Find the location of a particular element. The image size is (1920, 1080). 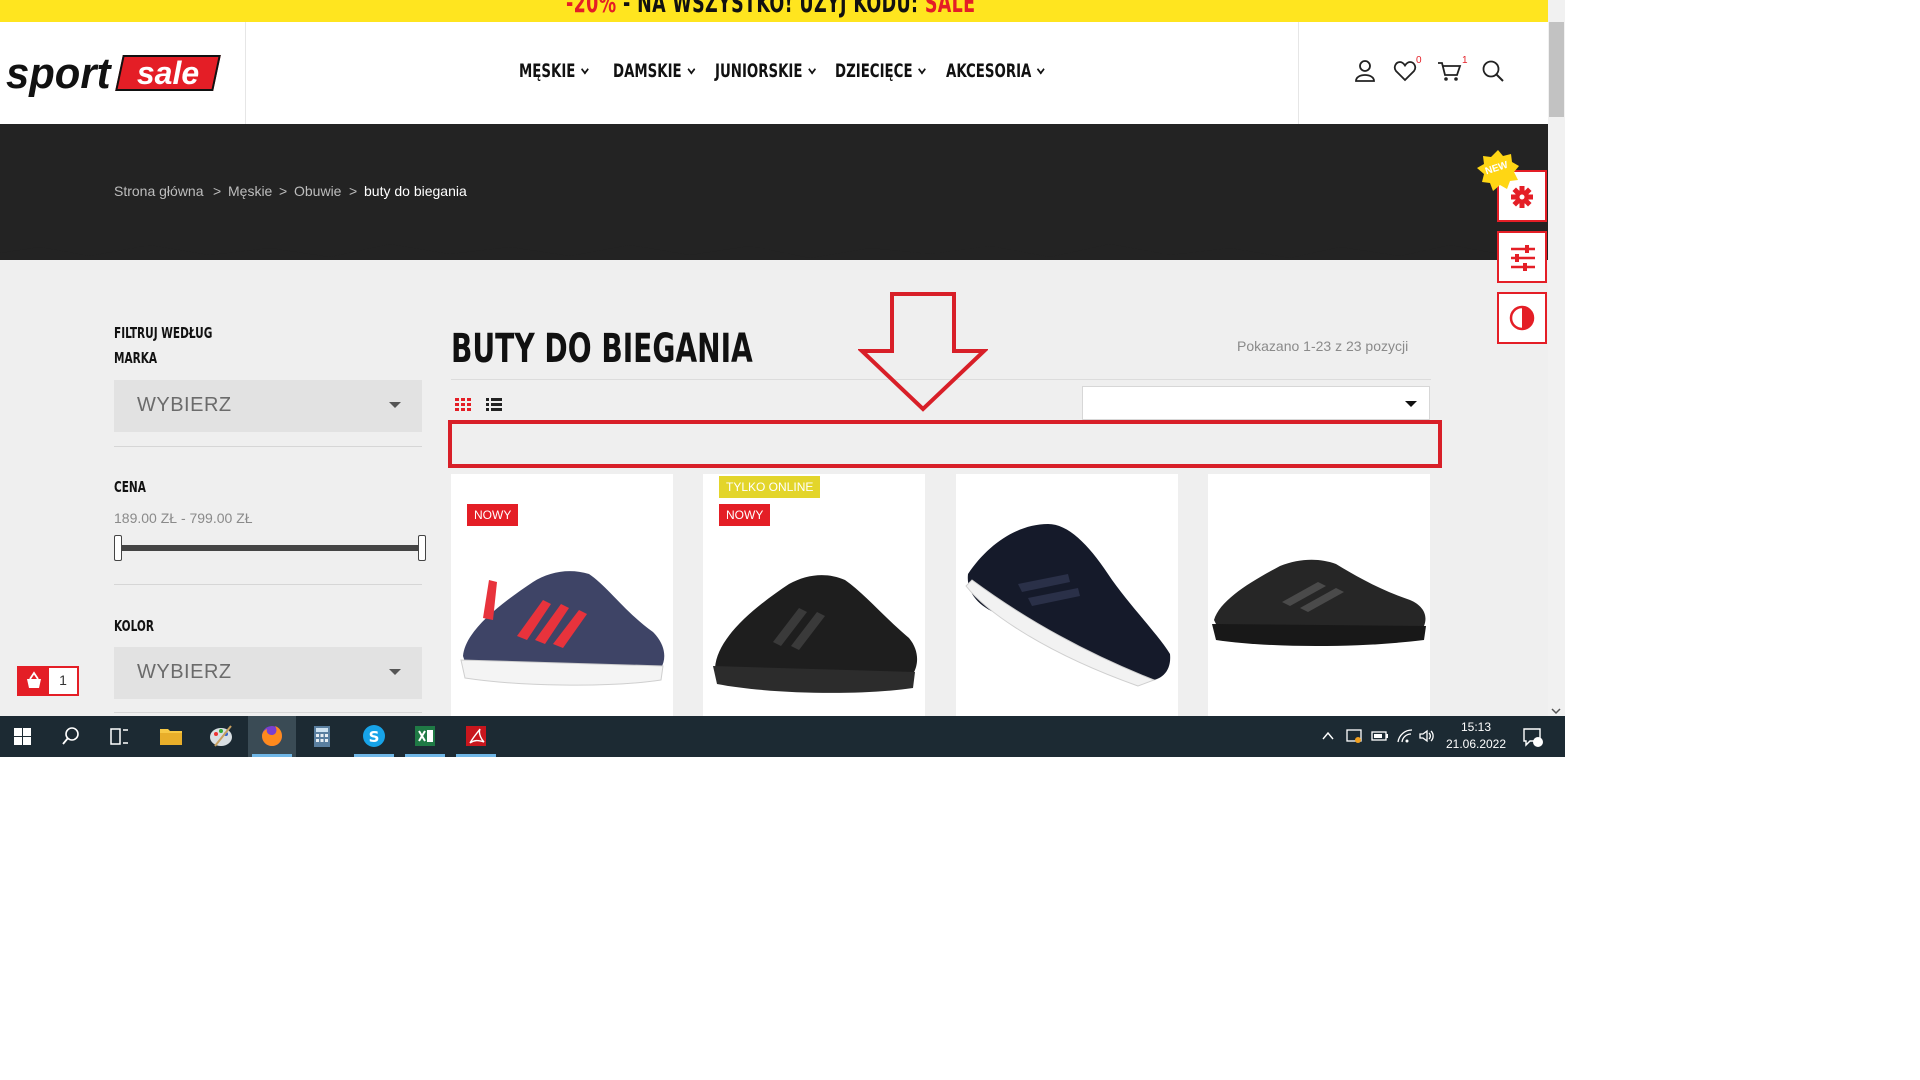

taskbar-excel is located at coordinates (425, 736).